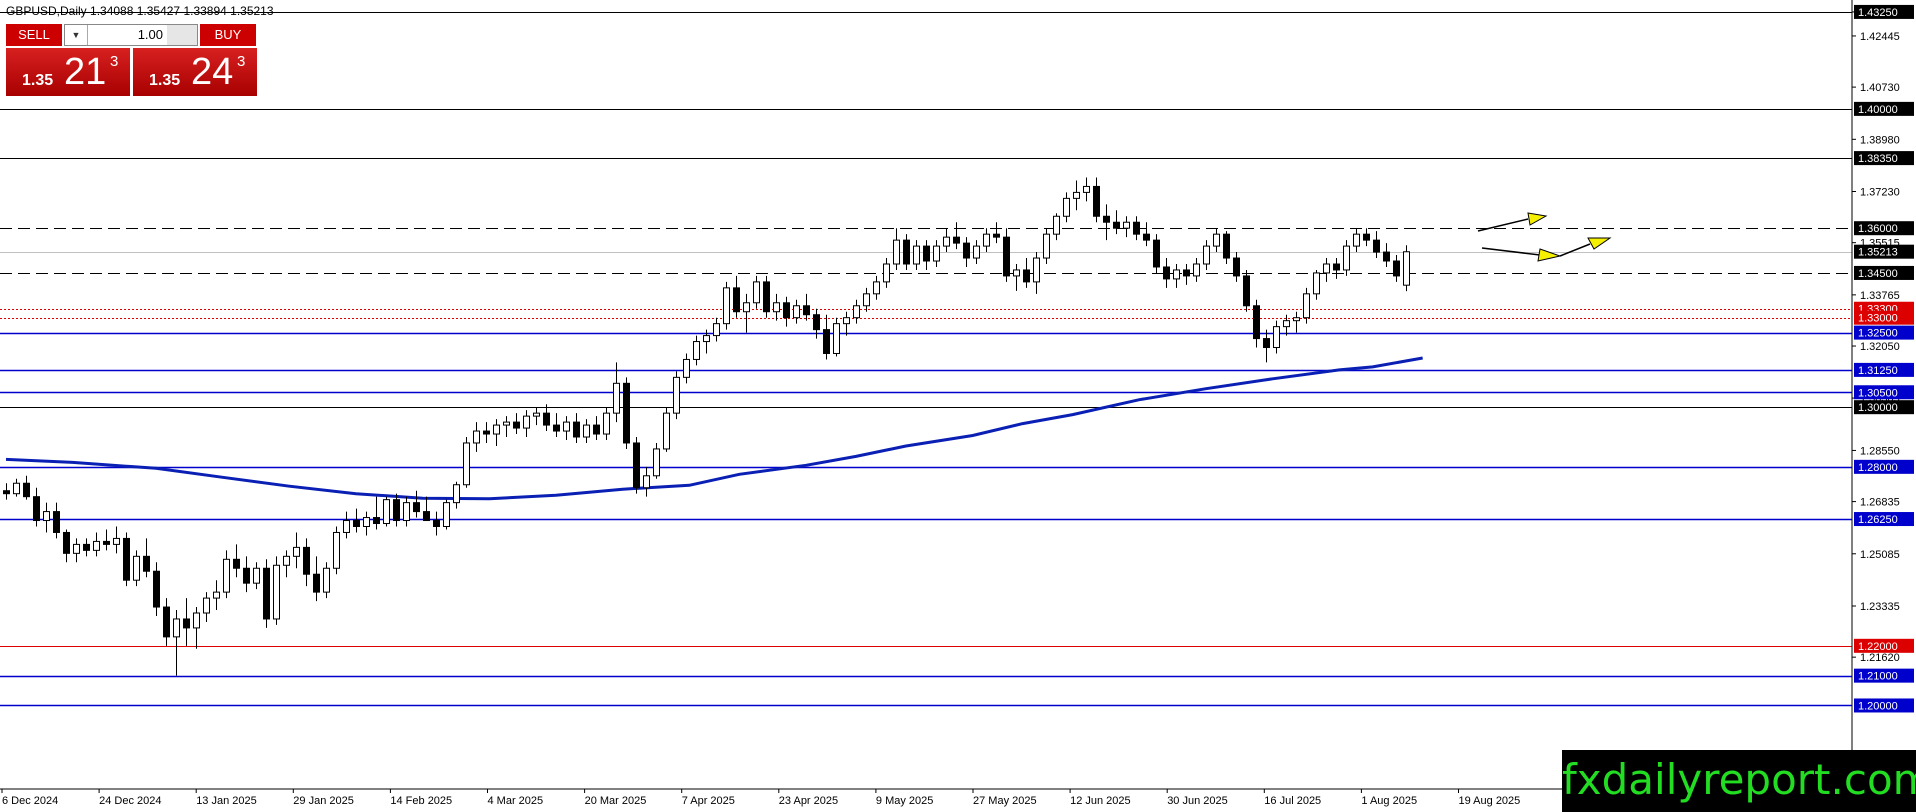 Image resolution: width=1916 pixels, height=812 pixels. I want to click on lot-size-value: 1.00, so click(150, 35).